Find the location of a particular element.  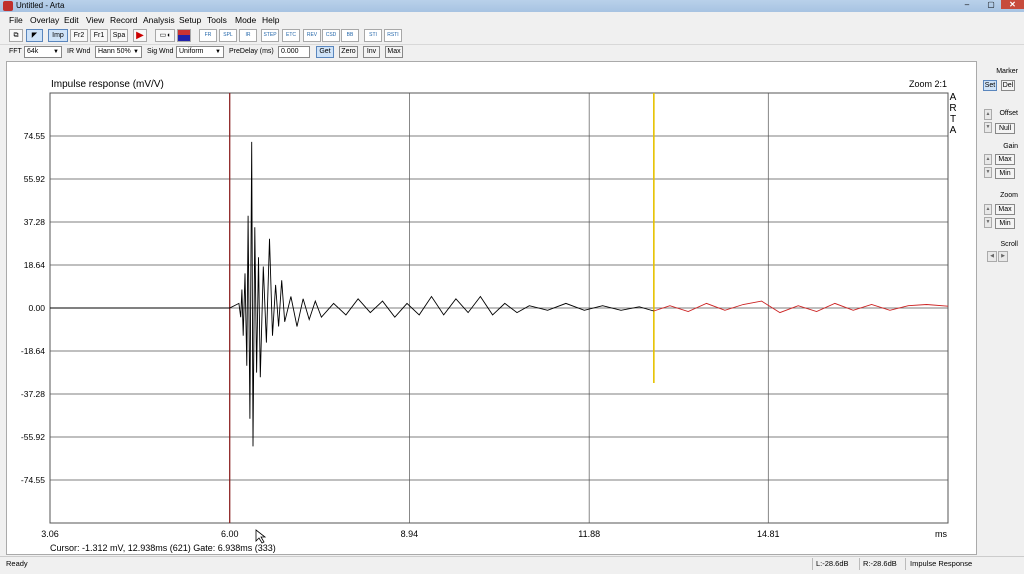

marker-del-button: Del is located at coordinates (1008, 85).